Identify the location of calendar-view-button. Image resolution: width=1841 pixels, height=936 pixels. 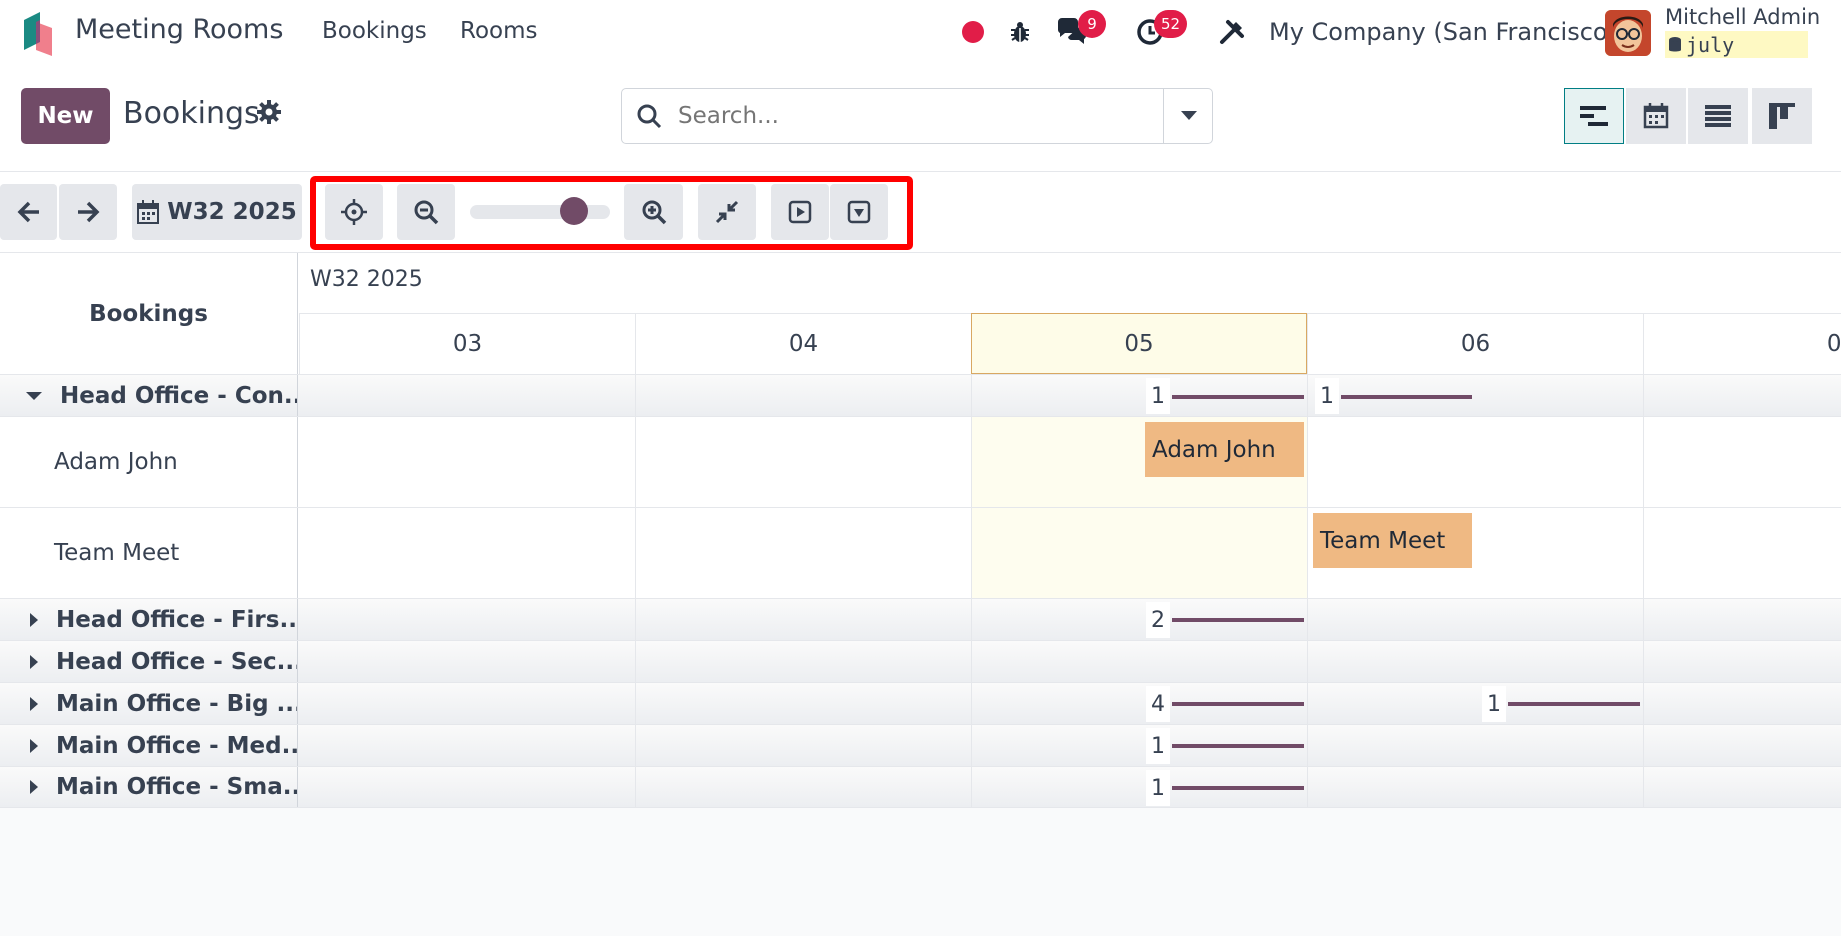
(1656, 116).